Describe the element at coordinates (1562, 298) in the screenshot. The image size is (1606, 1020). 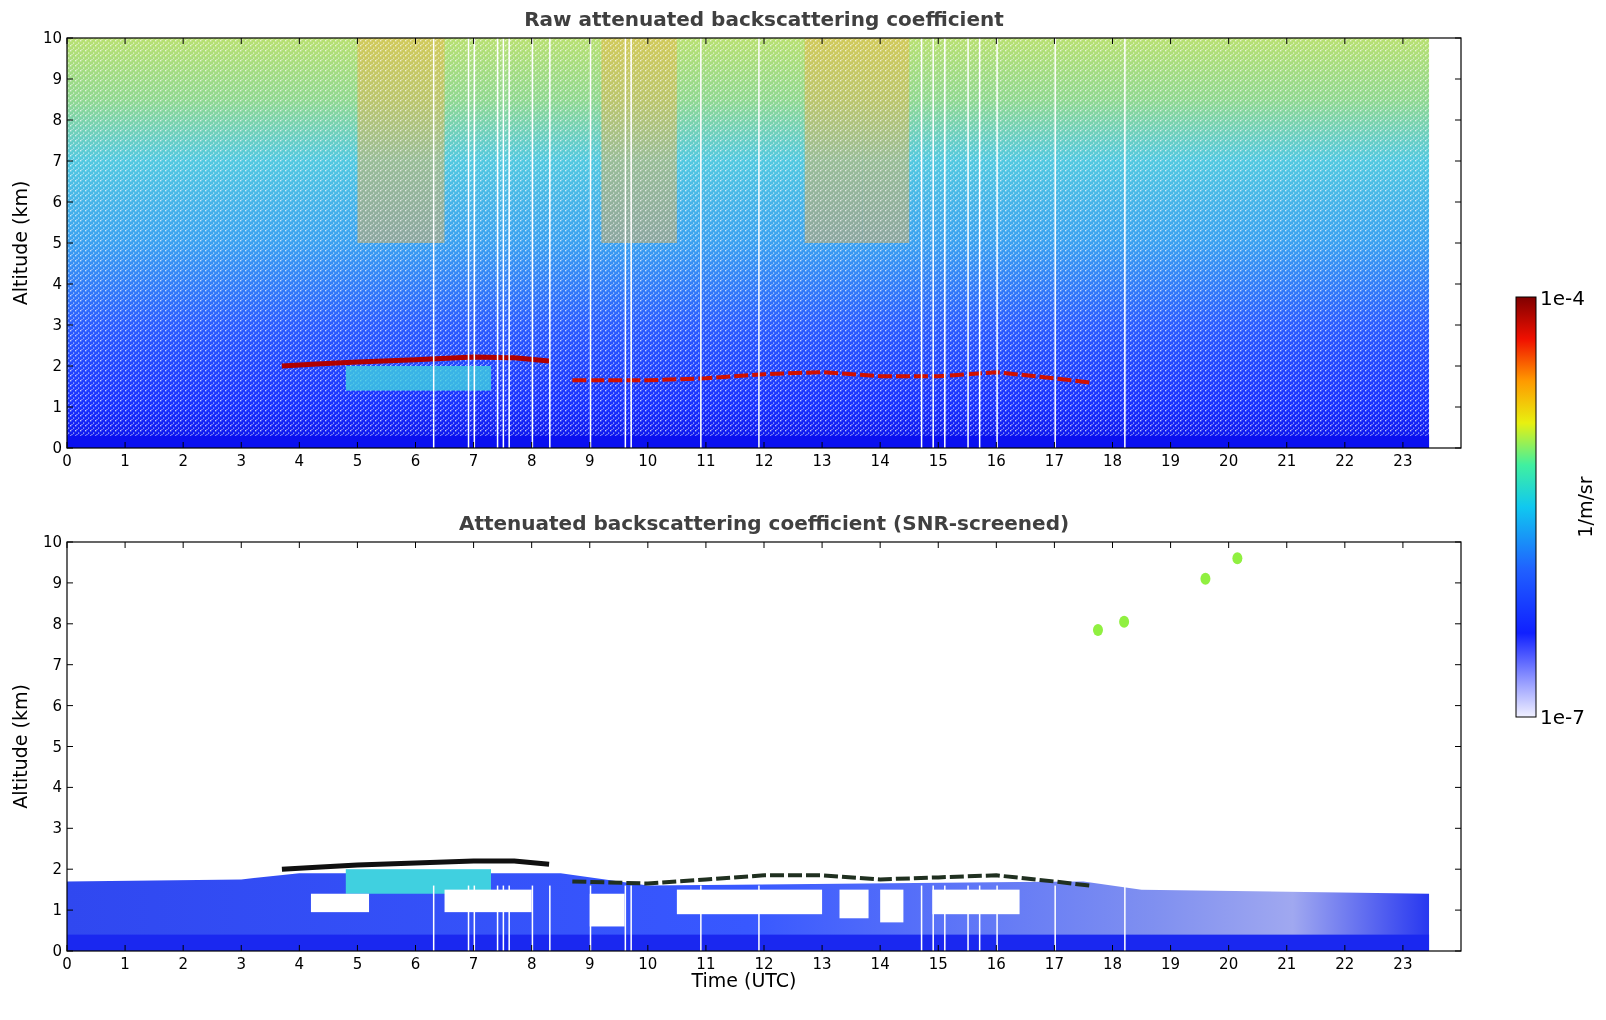
I see `scale-label: 1e-4` at that location.